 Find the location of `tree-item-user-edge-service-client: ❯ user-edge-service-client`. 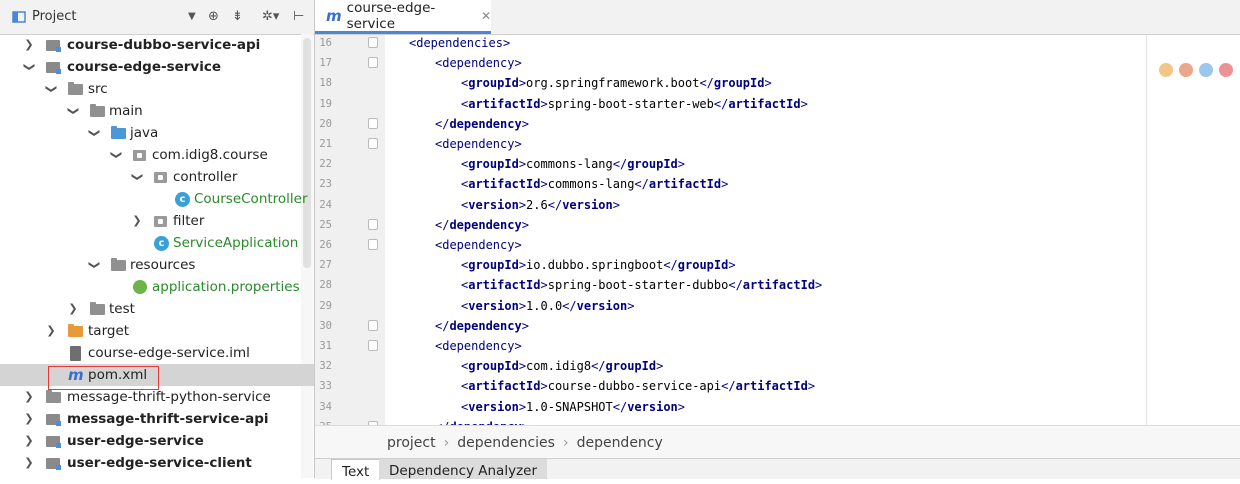

tree-item-user-edge-service-client: ❯ user-edge-service-client is located at coordinates (157, 463).